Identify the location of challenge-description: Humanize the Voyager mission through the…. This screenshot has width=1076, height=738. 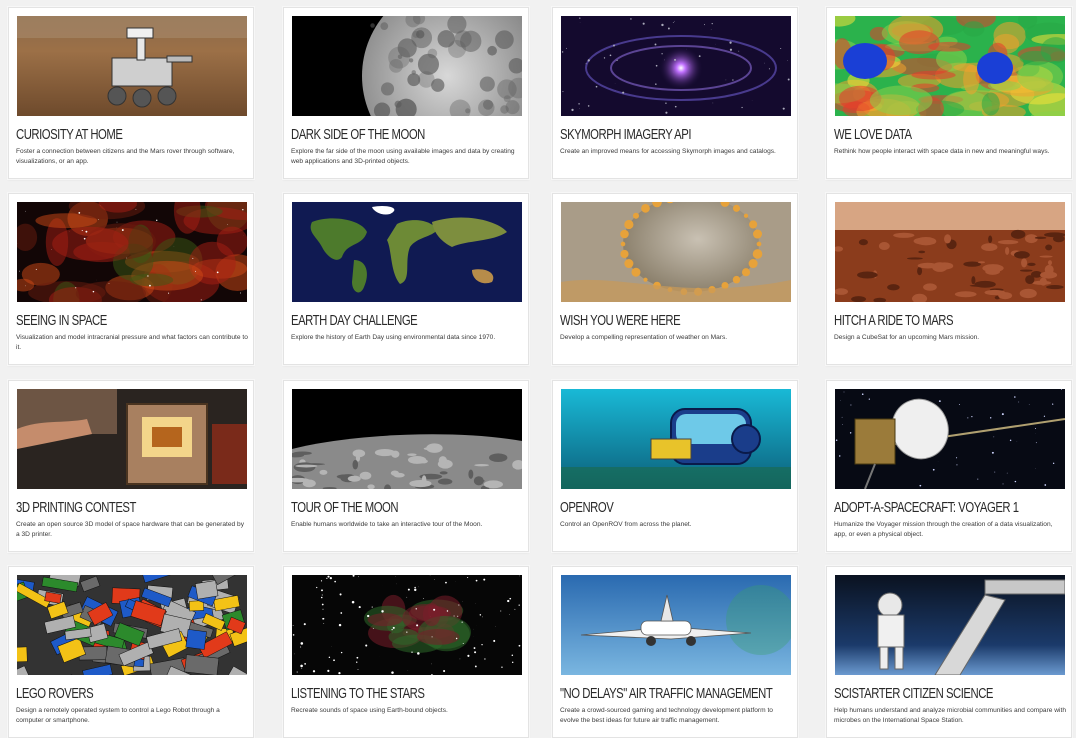
(943, 529).